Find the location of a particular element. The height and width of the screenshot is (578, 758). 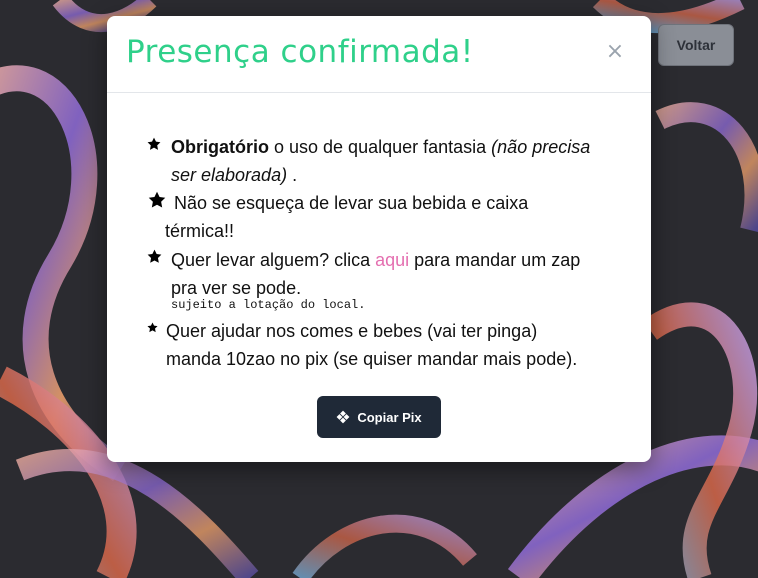

close-icon: × is located at coordinates (615, 52).